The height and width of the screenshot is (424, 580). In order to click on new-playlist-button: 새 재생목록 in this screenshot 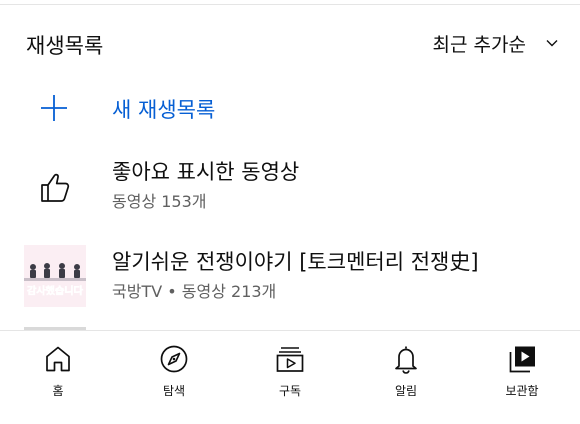, I will do `click(290, 108)`.